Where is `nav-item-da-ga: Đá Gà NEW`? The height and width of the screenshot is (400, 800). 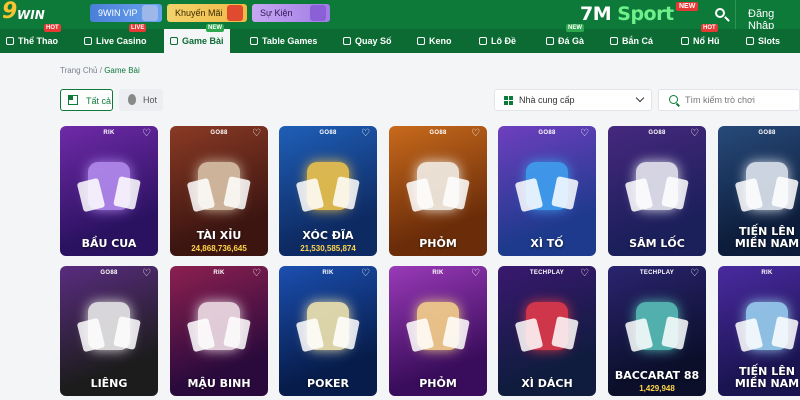 nav-item-da-ga: Đá Gà NEW is located at coordinates (565, 38).